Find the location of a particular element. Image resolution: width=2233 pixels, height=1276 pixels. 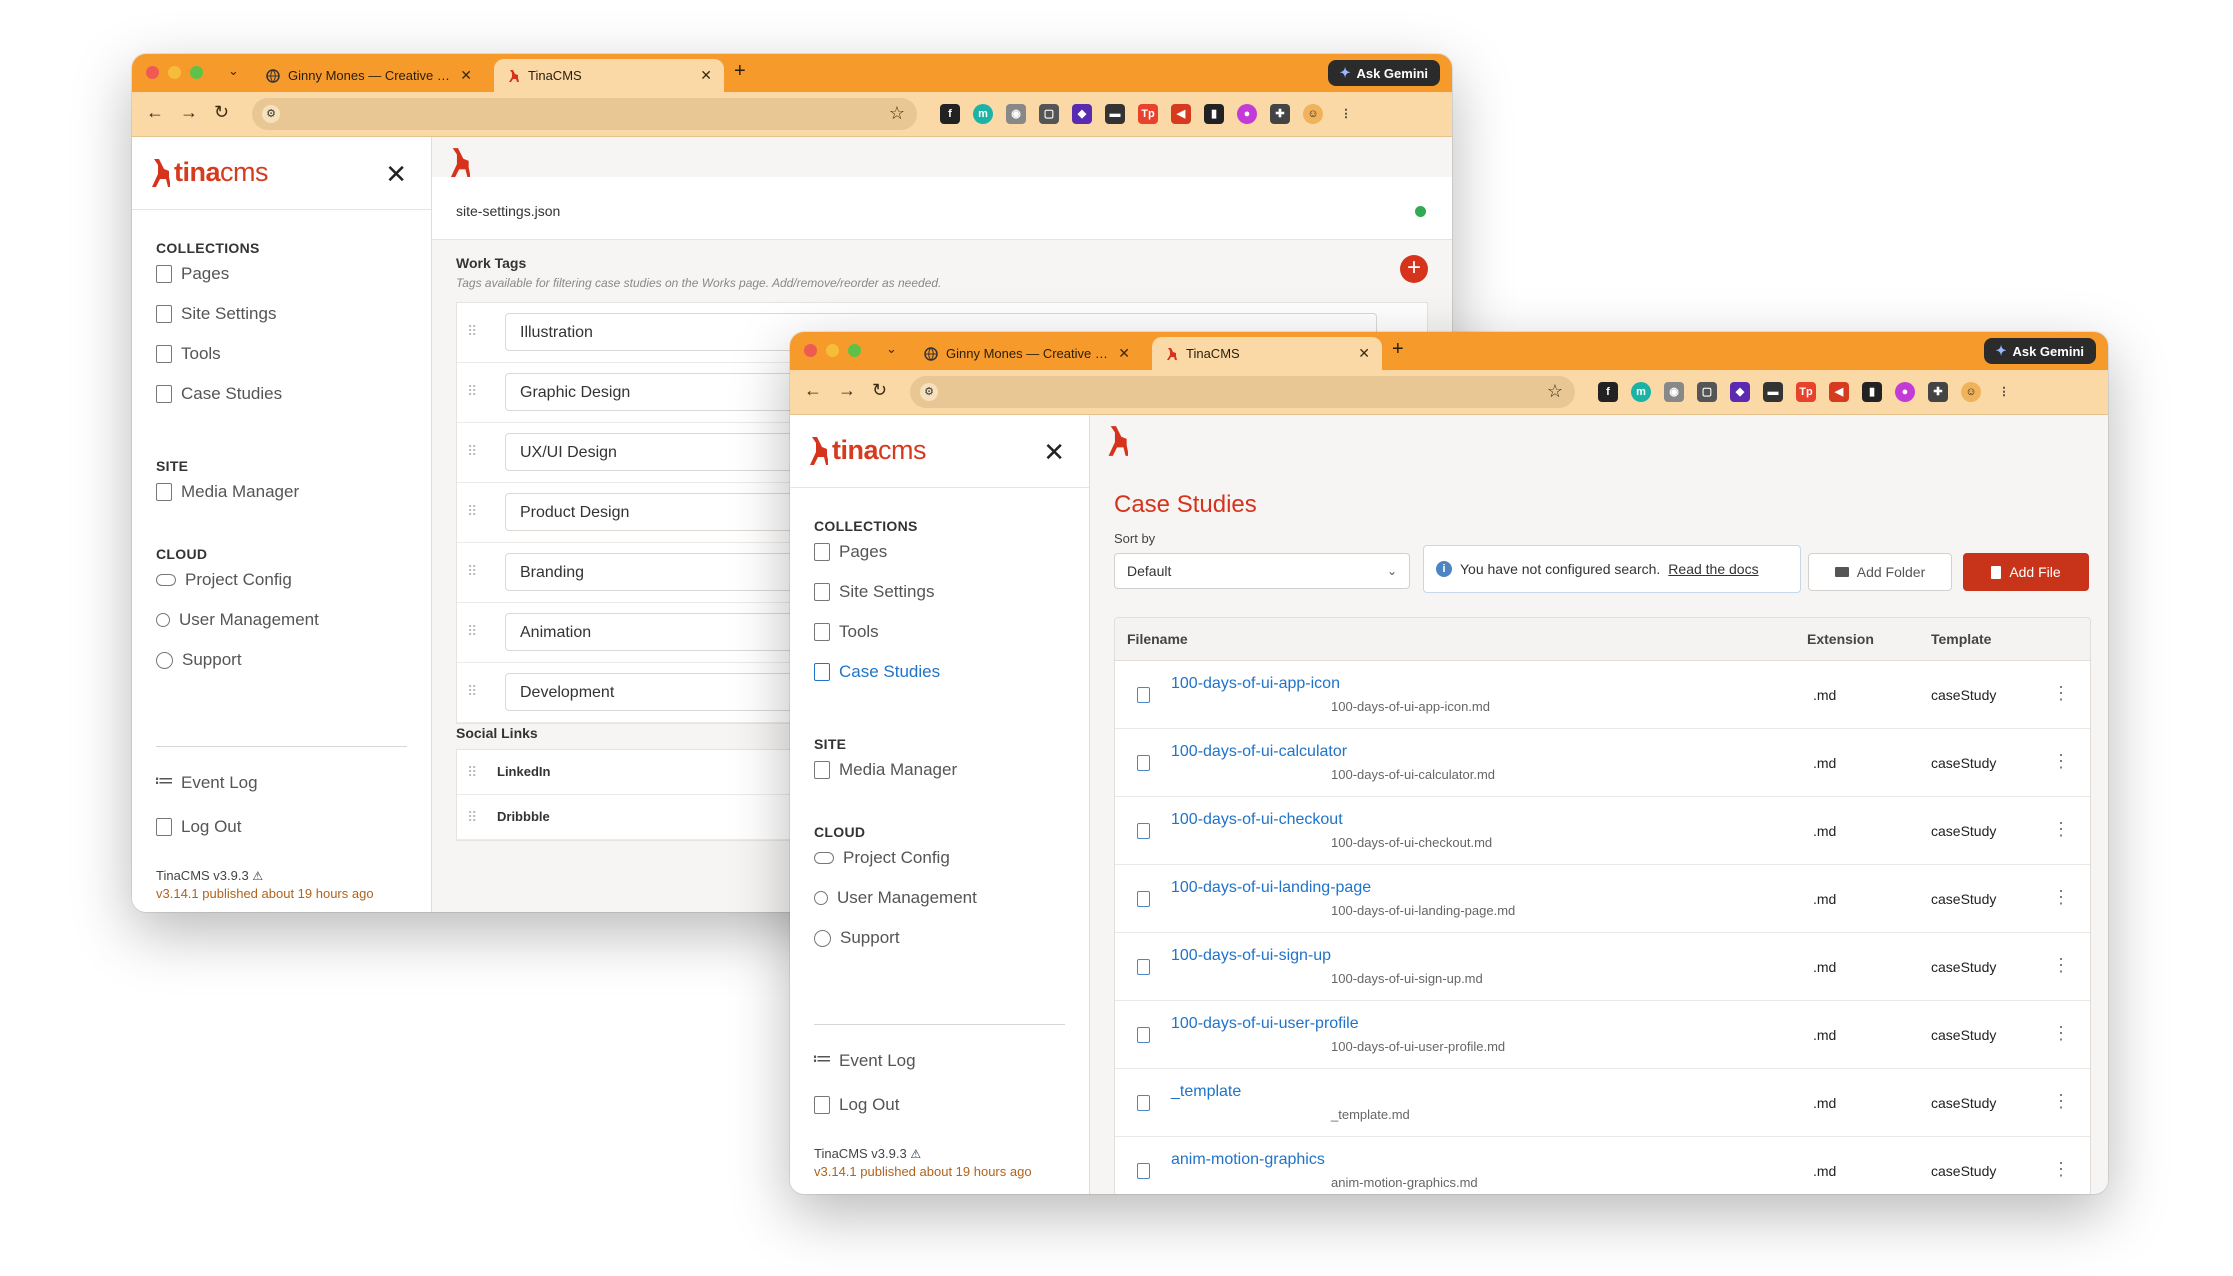

file-link: 100-days-of-ui-user-profile is located at coordinates (1265, 1024).